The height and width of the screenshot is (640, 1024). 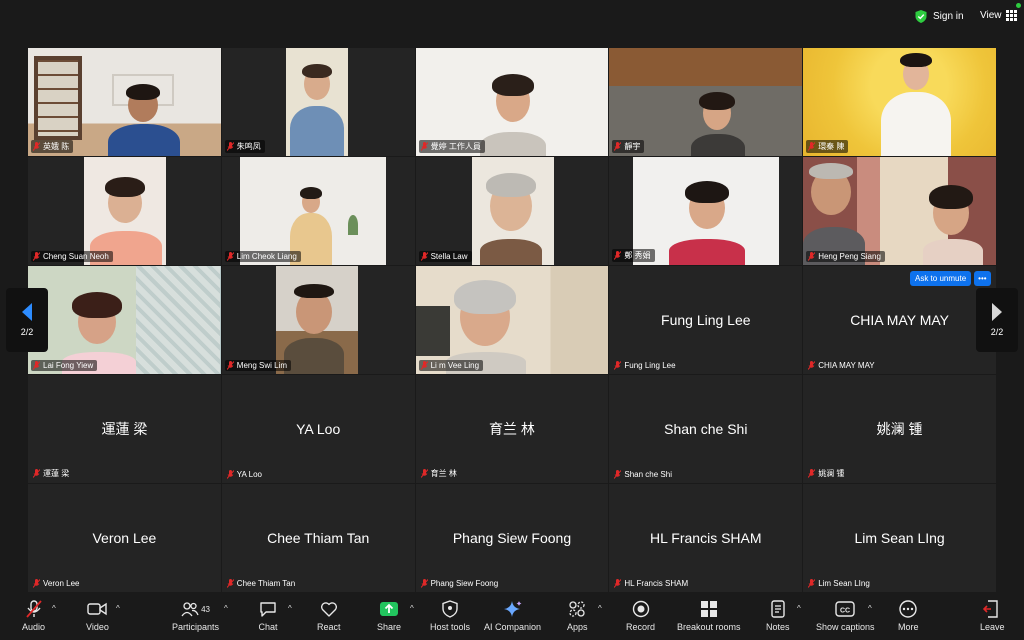 I want to click on name-tag: CHIA MAY MAY, so click(x=842, y=365).